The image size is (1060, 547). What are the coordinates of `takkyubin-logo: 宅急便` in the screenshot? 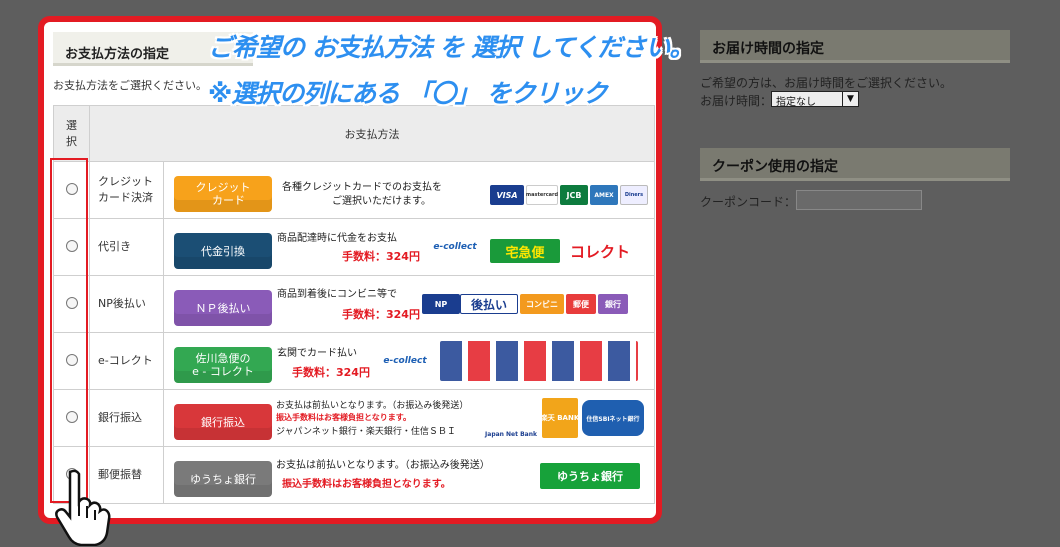 It's located at (525, 251).